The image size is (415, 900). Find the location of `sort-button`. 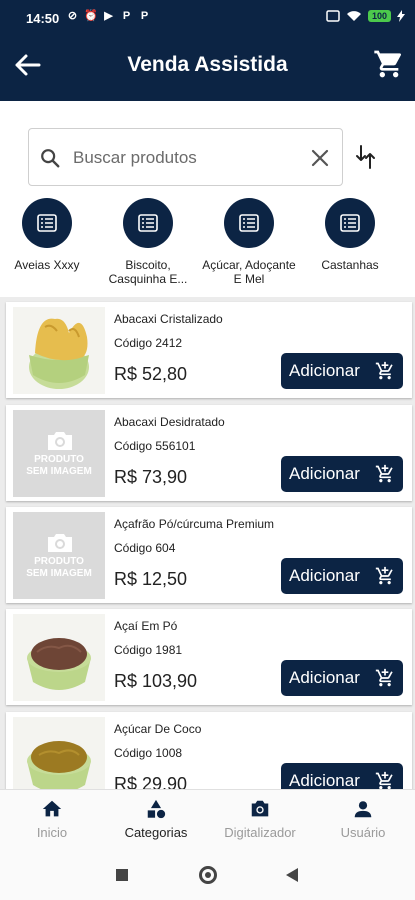

sort-button is located at coordinates (366, 157).